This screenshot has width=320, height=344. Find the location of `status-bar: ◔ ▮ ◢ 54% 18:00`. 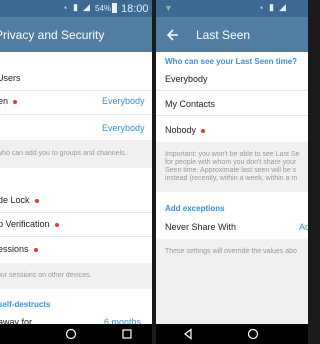

status-bar: ◔ ▮ ◢ 54% 18:00 is located at coordinates (76, 8).